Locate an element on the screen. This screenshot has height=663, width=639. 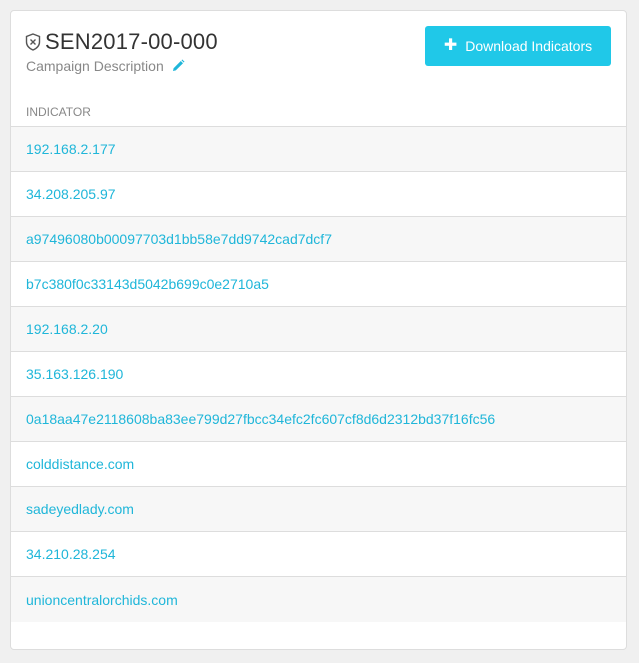
indicator-link: 34.208.205.97 is located at coordinates (71, 194).